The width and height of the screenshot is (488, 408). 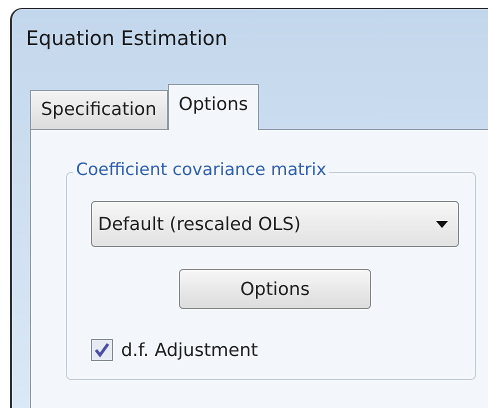 I want to click on options-button: Options, so click(x=275, y=289).